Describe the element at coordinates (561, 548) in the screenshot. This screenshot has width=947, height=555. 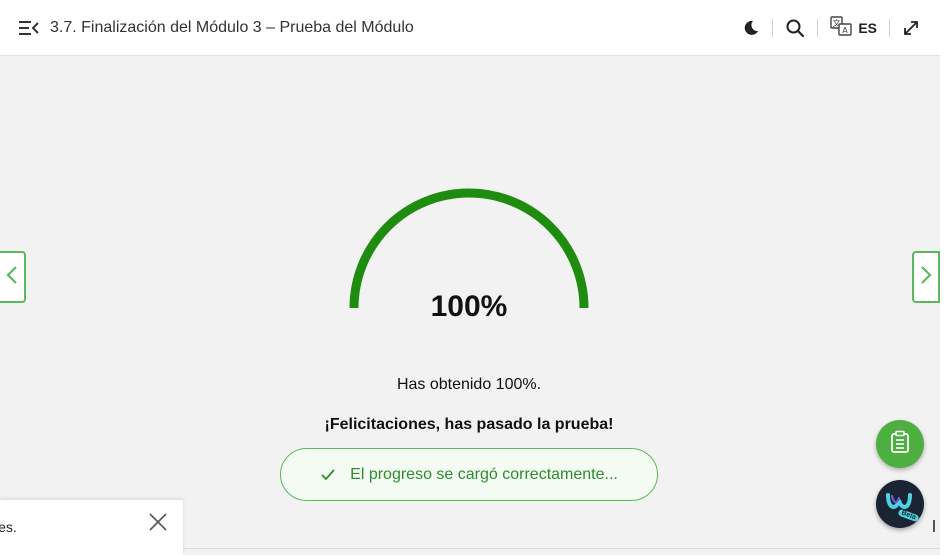
I see `footer-divider` at that location.